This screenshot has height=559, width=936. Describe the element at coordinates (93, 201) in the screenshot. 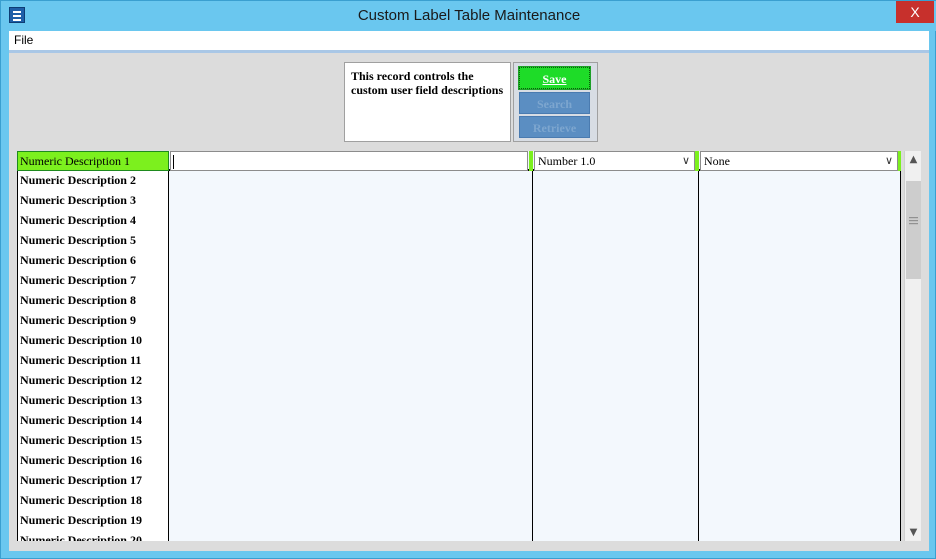

I see `row-label: Numeric Description 3` at that location.